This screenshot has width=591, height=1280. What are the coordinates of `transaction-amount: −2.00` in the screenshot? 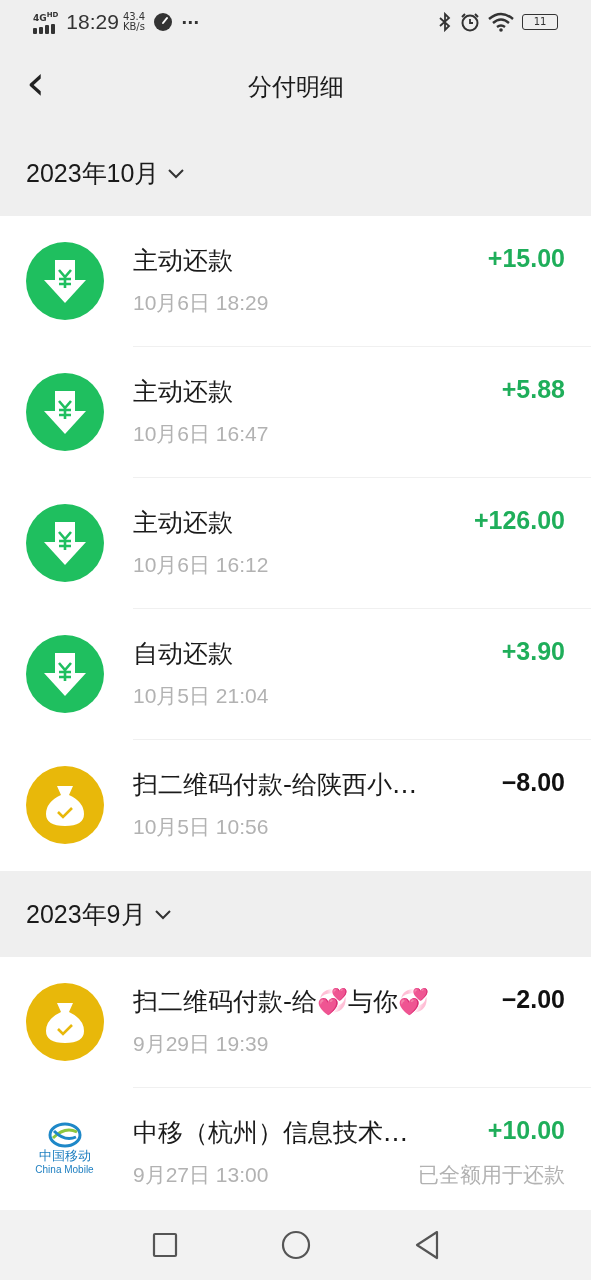 It's located at (533, 1000).